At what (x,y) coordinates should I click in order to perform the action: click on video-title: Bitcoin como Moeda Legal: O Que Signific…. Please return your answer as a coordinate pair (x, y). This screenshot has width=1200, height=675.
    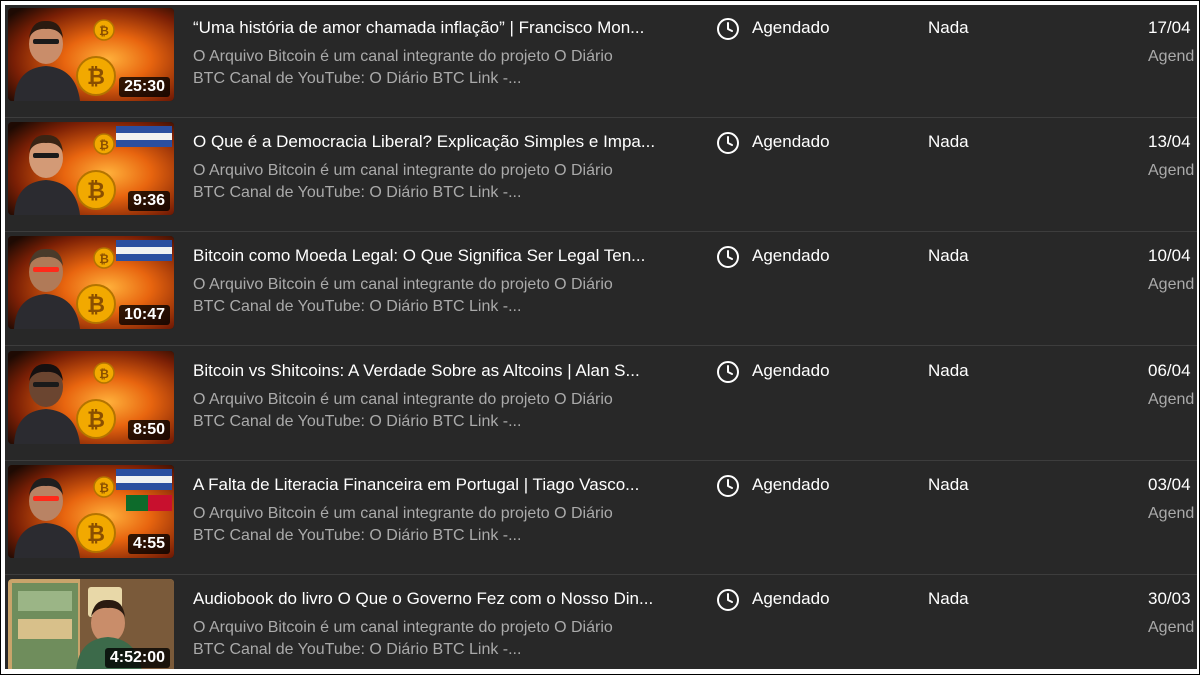
    Looking at the image, I should click on (433, 256).